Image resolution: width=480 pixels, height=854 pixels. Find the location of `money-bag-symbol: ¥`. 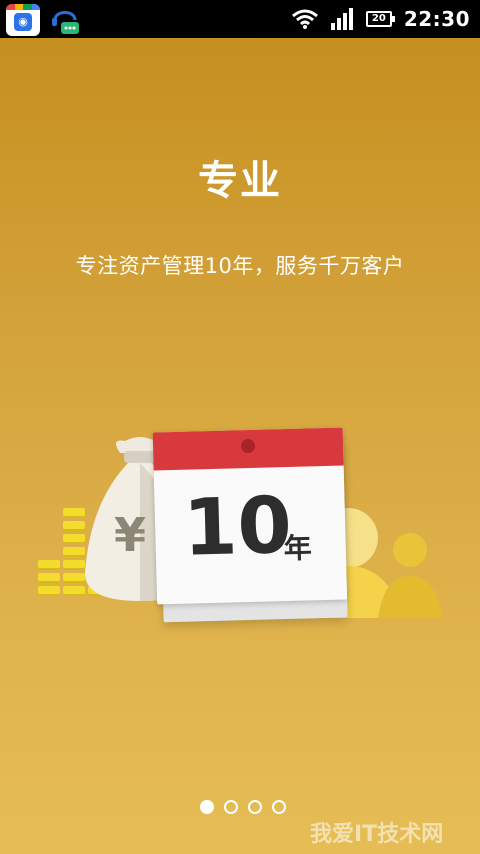

money-bag-symbol: ¥ is located at coordinates (130, 535).